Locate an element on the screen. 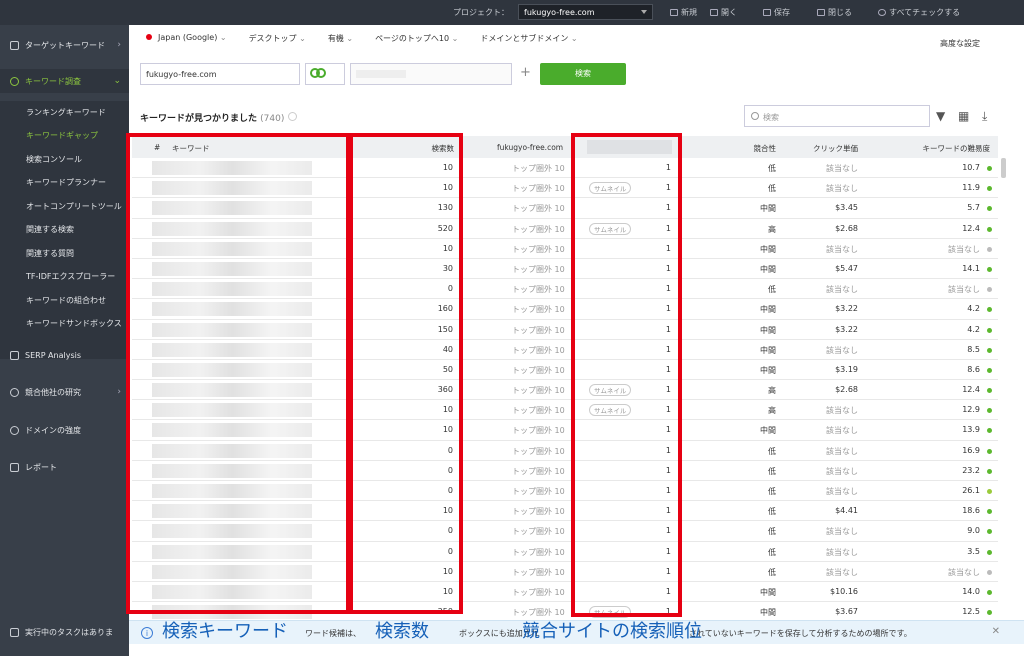 Image resolution: width=1024 pixels, height=656 pixels. sidebar-item-domain-strength: ドメインの強度 is located at coordinates (64, 430).